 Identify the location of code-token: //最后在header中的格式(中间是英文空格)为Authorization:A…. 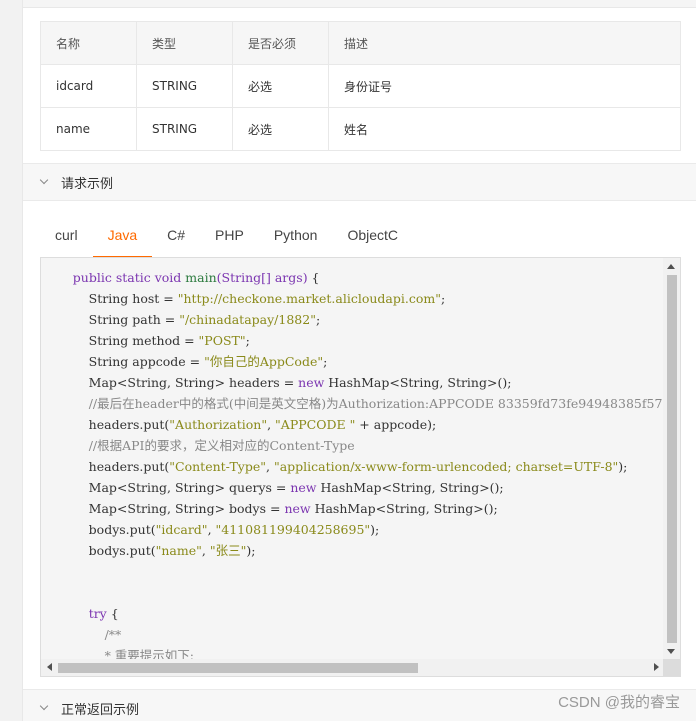
(376, 403).